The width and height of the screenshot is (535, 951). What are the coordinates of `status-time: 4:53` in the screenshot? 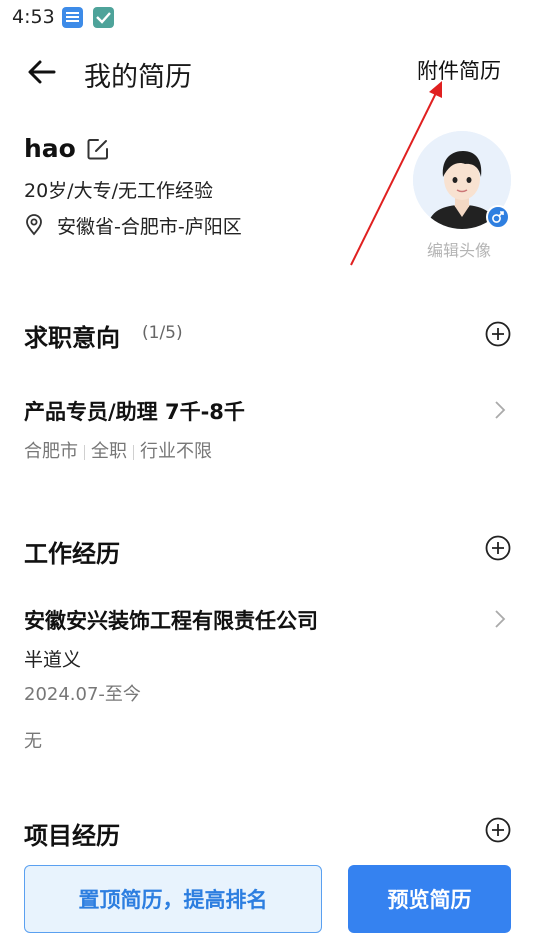 It's located at (33, 17).